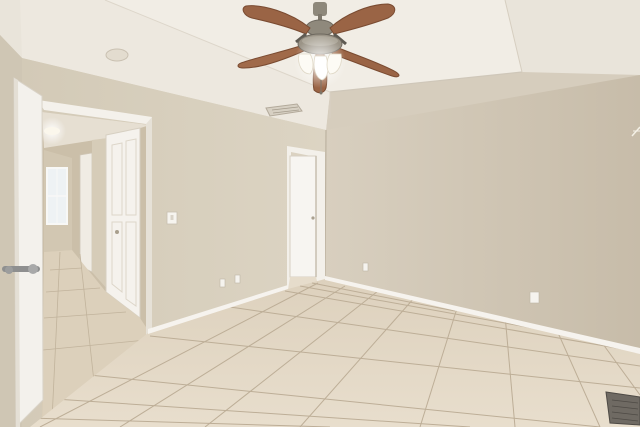  I want to click on hallway-light-icon, so click(52, 131).